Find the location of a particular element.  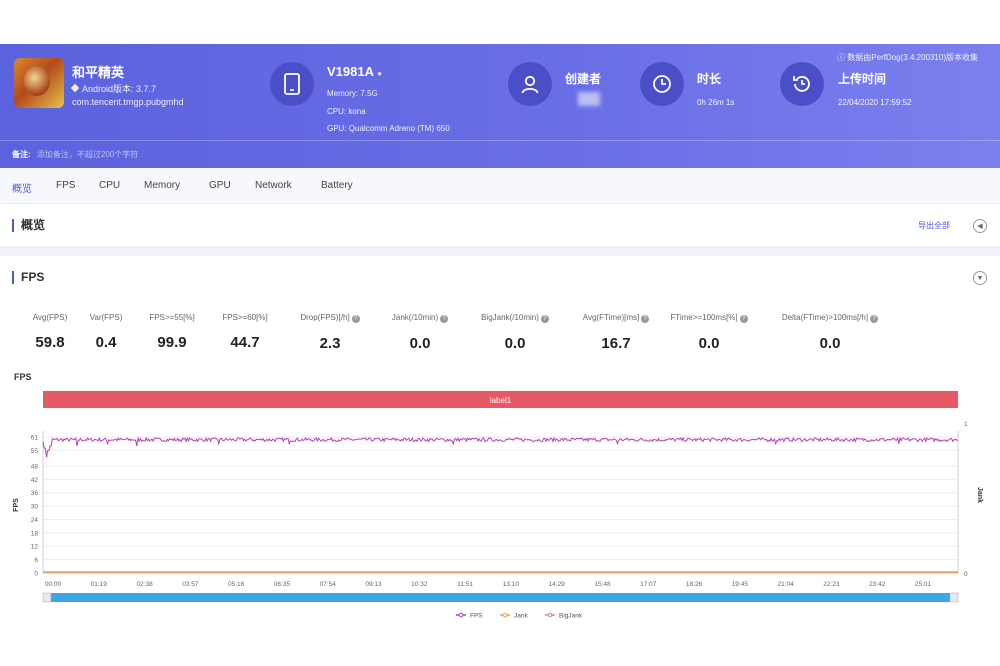

legend-label: BigJank is located at coordinates (571, 616).